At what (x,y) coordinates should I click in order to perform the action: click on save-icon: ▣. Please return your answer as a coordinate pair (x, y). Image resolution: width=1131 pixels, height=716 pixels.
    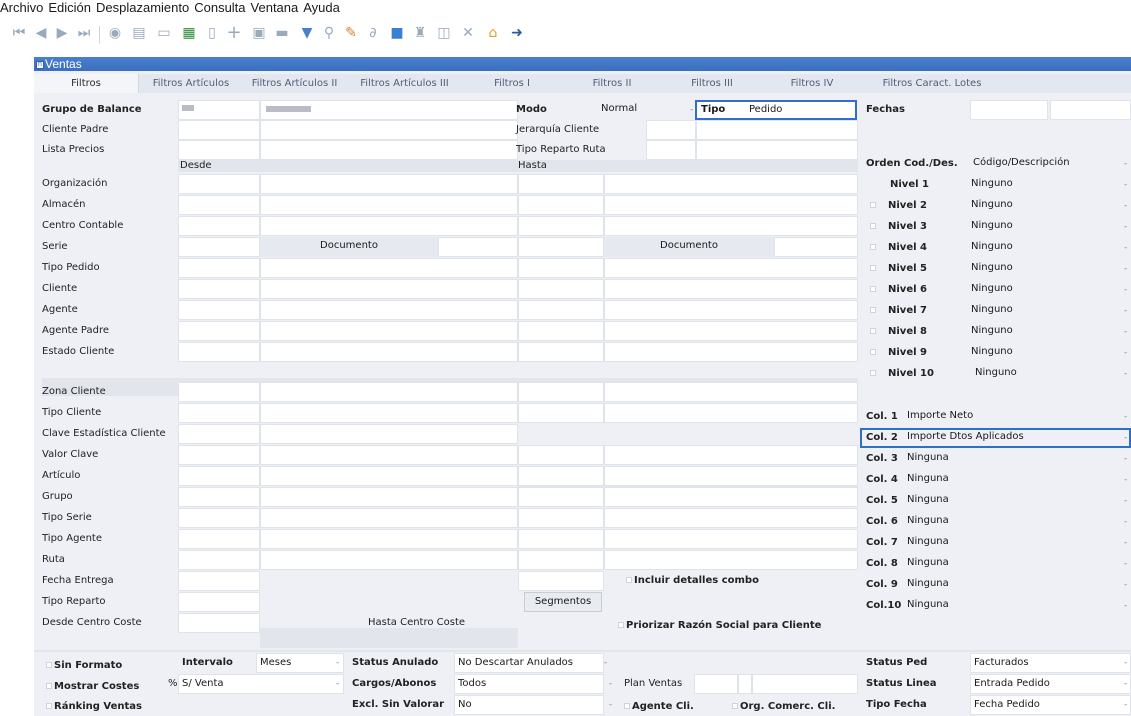
    Looking at the image, I should click on (259, 33).